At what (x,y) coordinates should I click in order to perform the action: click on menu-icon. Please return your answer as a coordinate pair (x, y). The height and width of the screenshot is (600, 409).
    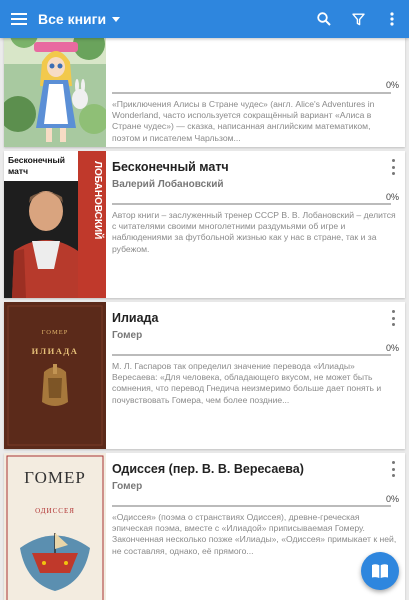
    Looking at the image, I should click on (19, 19).